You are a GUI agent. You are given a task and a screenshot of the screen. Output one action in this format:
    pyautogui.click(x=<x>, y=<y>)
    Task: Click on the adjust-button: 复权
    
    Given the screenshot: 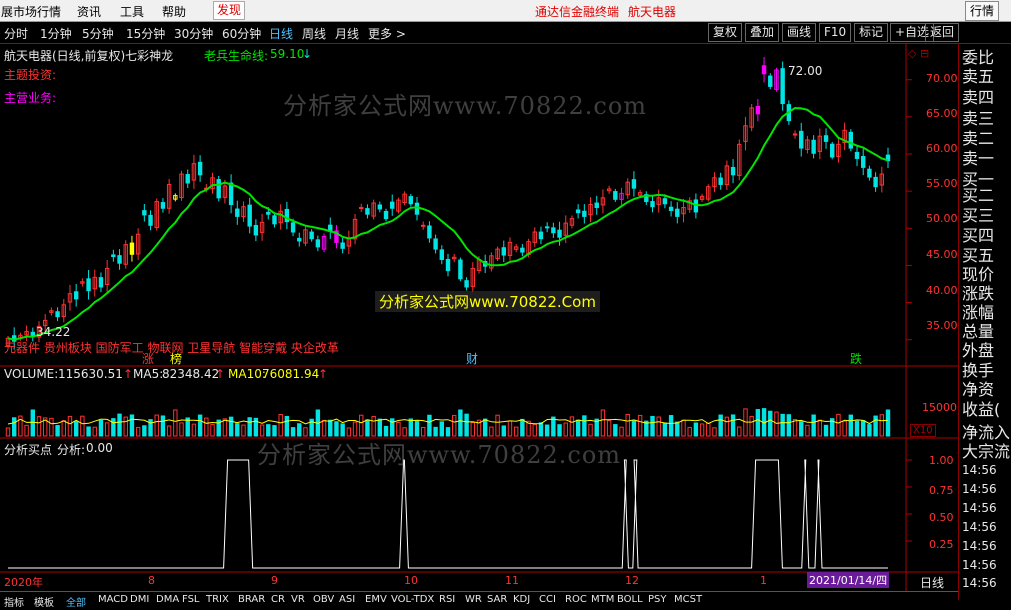 What is the action you would take?
    pyautogui.click(x=725, y=32)
    